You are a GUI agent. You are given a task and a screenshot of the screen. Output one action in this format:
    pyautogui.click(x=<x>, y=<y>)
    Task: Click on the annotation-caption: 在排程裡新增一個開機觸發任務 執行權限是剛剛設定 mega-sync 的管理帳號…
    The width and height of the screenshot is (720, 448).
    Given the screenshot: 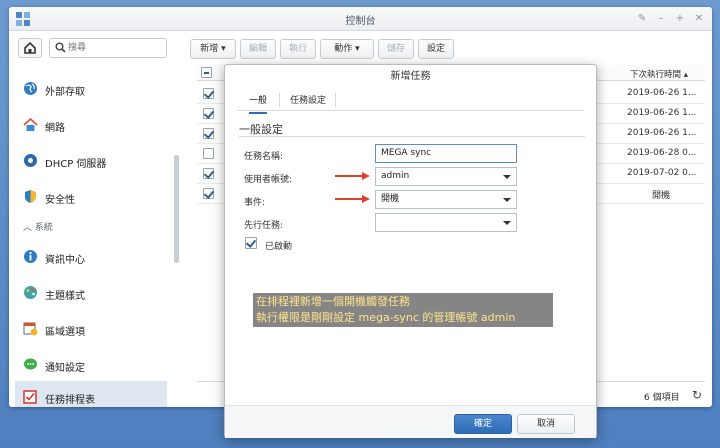 What is the action you would take?
    pyautogui.click(x=403, y=310)
    